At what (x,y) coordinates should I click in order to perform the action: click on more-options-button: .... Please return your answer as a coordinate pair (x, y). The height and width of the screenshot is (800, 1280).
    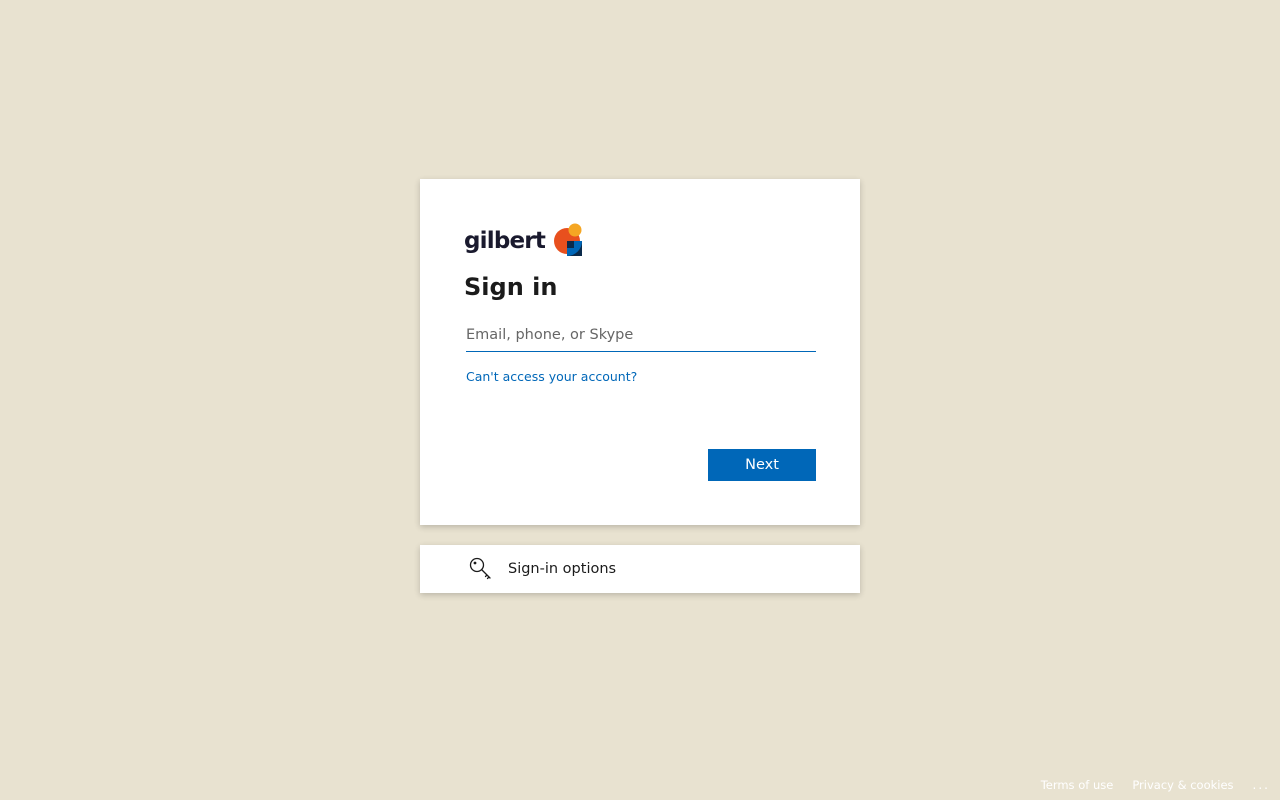
    Looking at the image, I should click on (1261, 785).